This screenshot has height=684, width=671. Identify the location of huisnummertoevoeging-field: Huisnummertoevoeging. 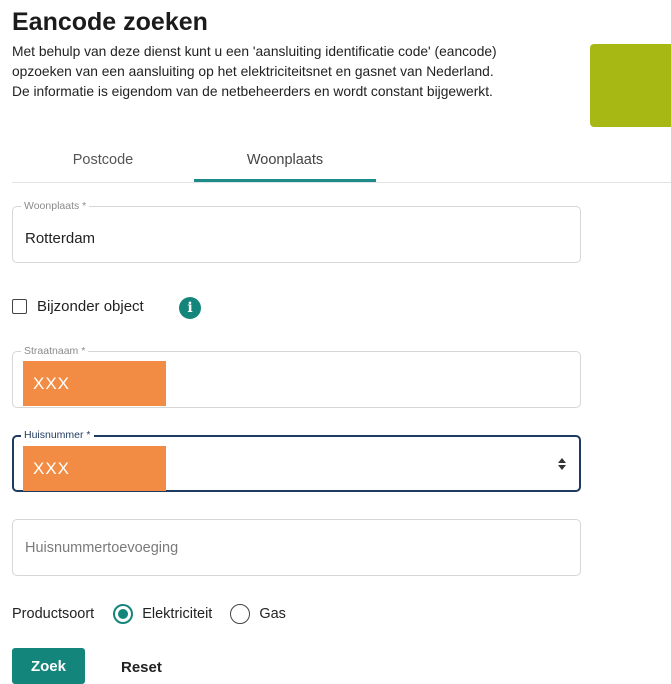
(296, 547).